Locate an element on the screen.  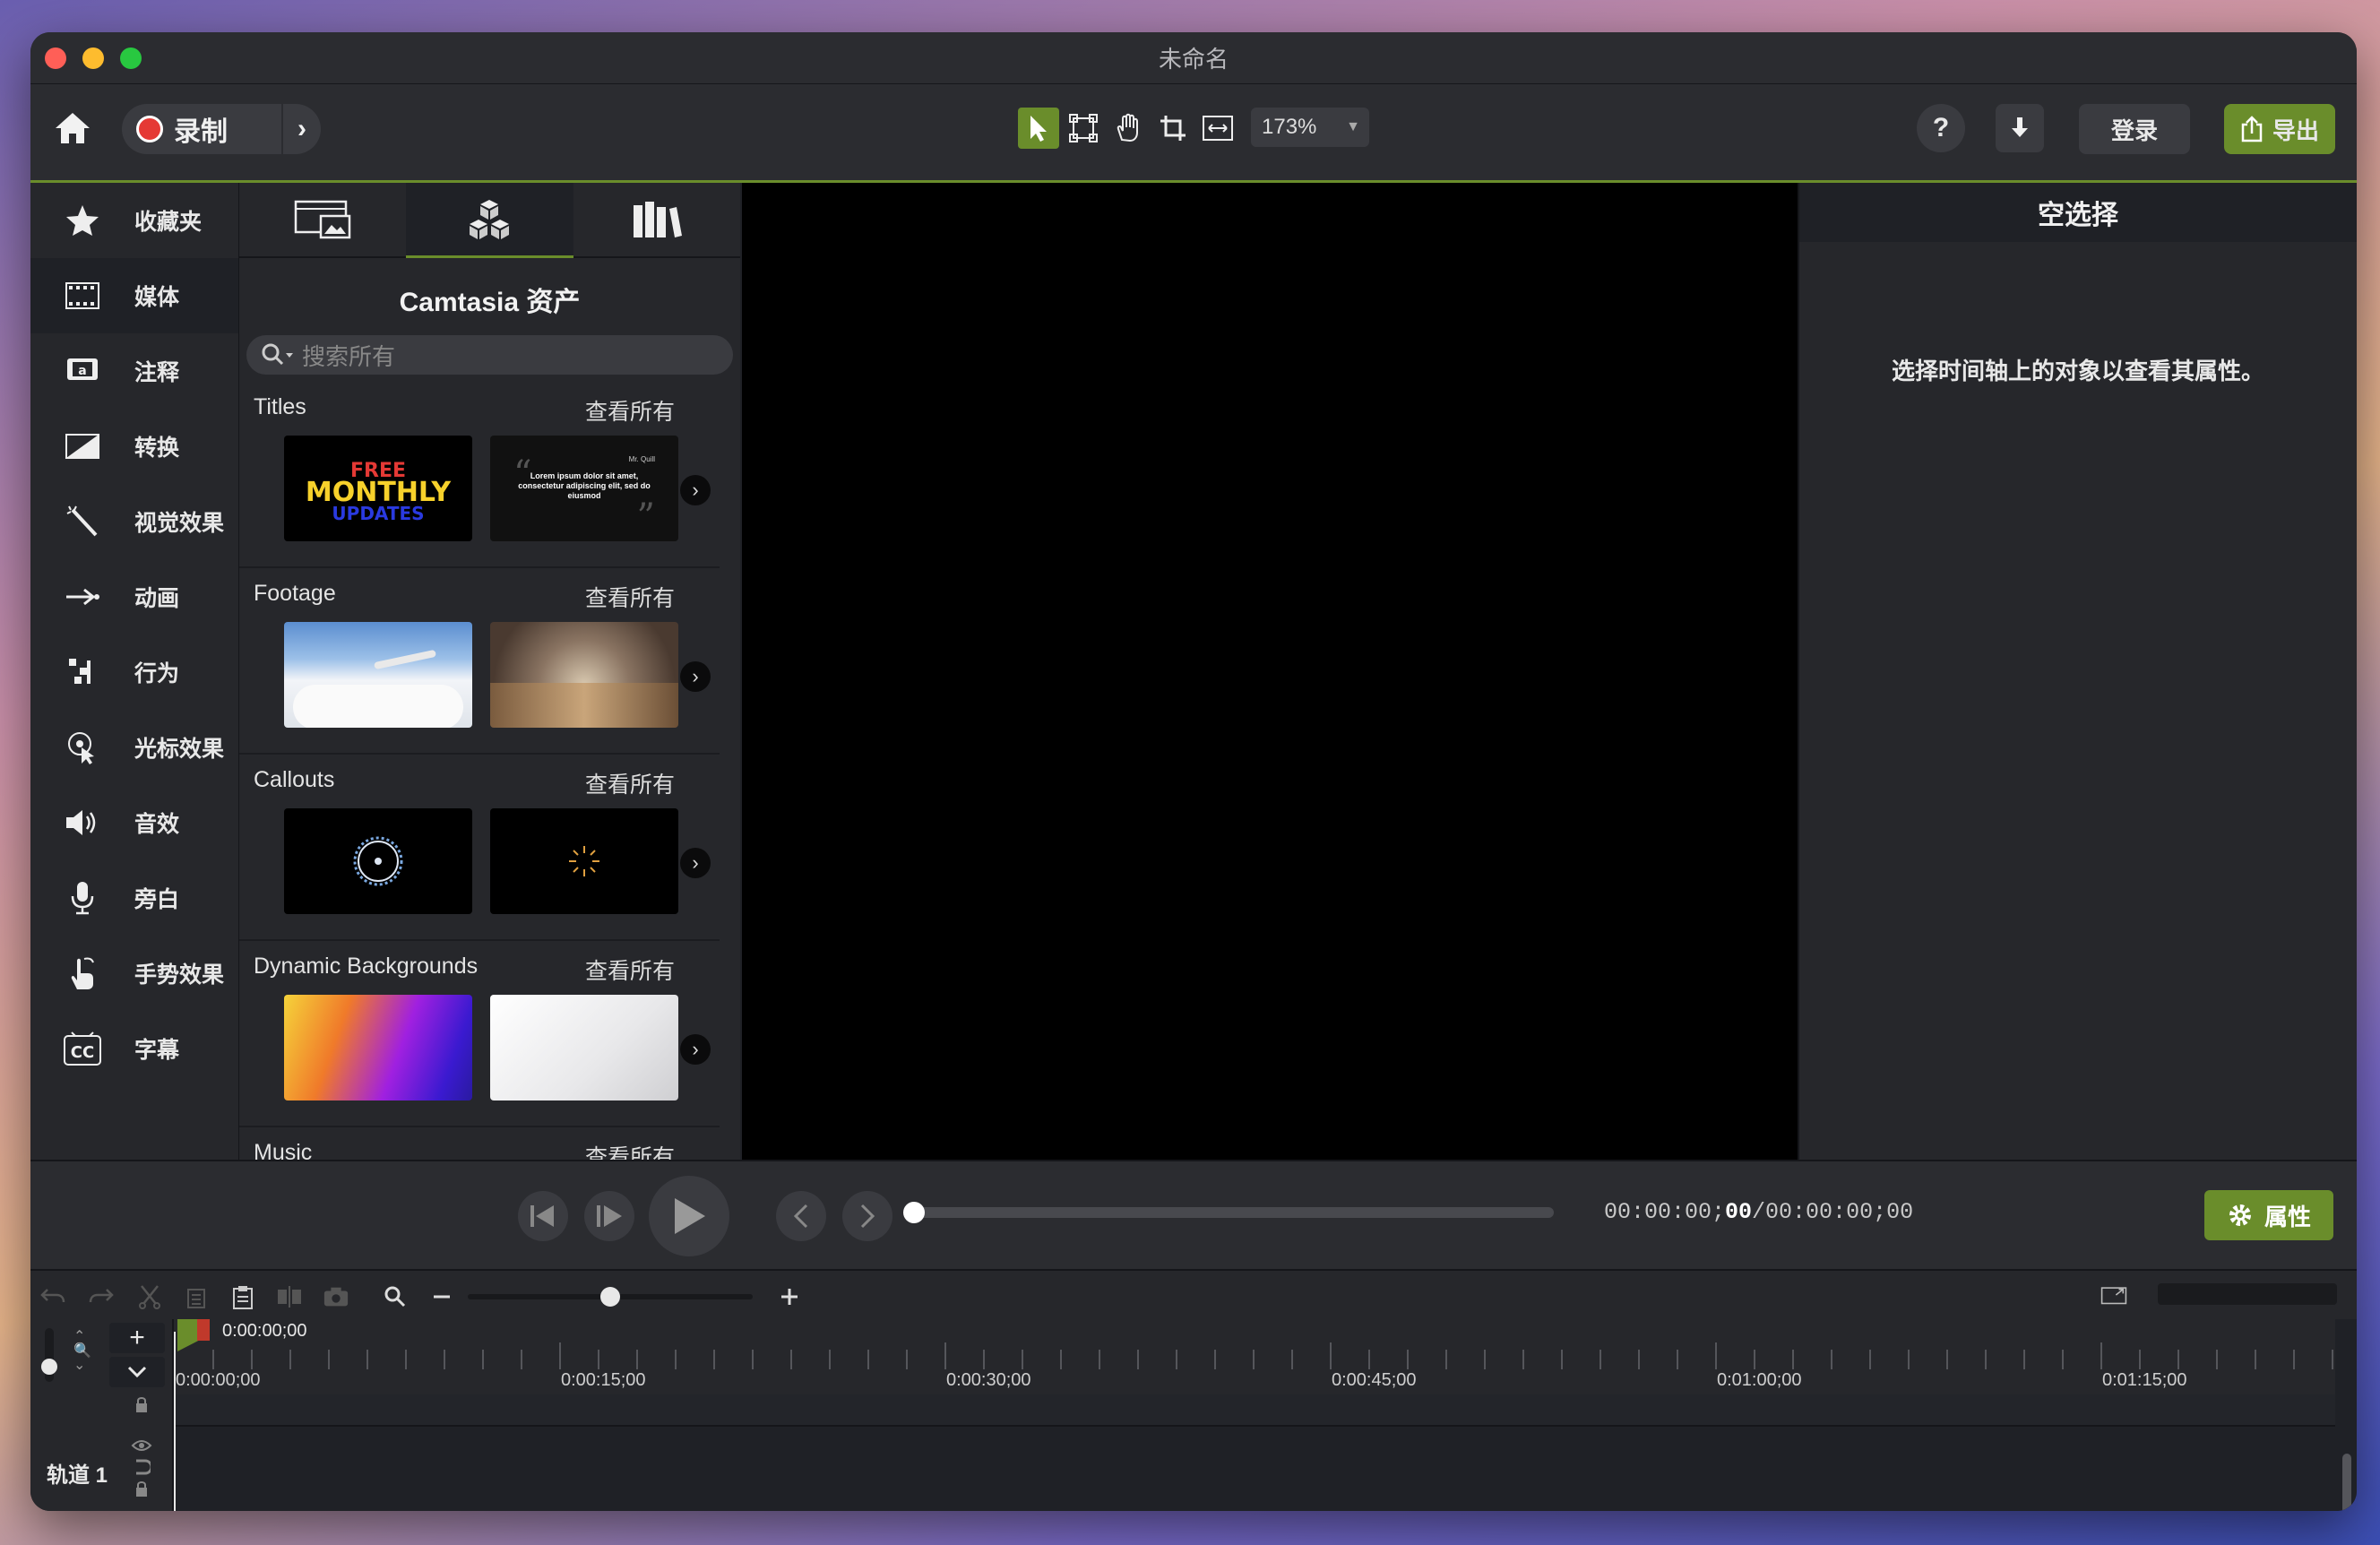
lock-icon is located at coordinates (141, 1405).